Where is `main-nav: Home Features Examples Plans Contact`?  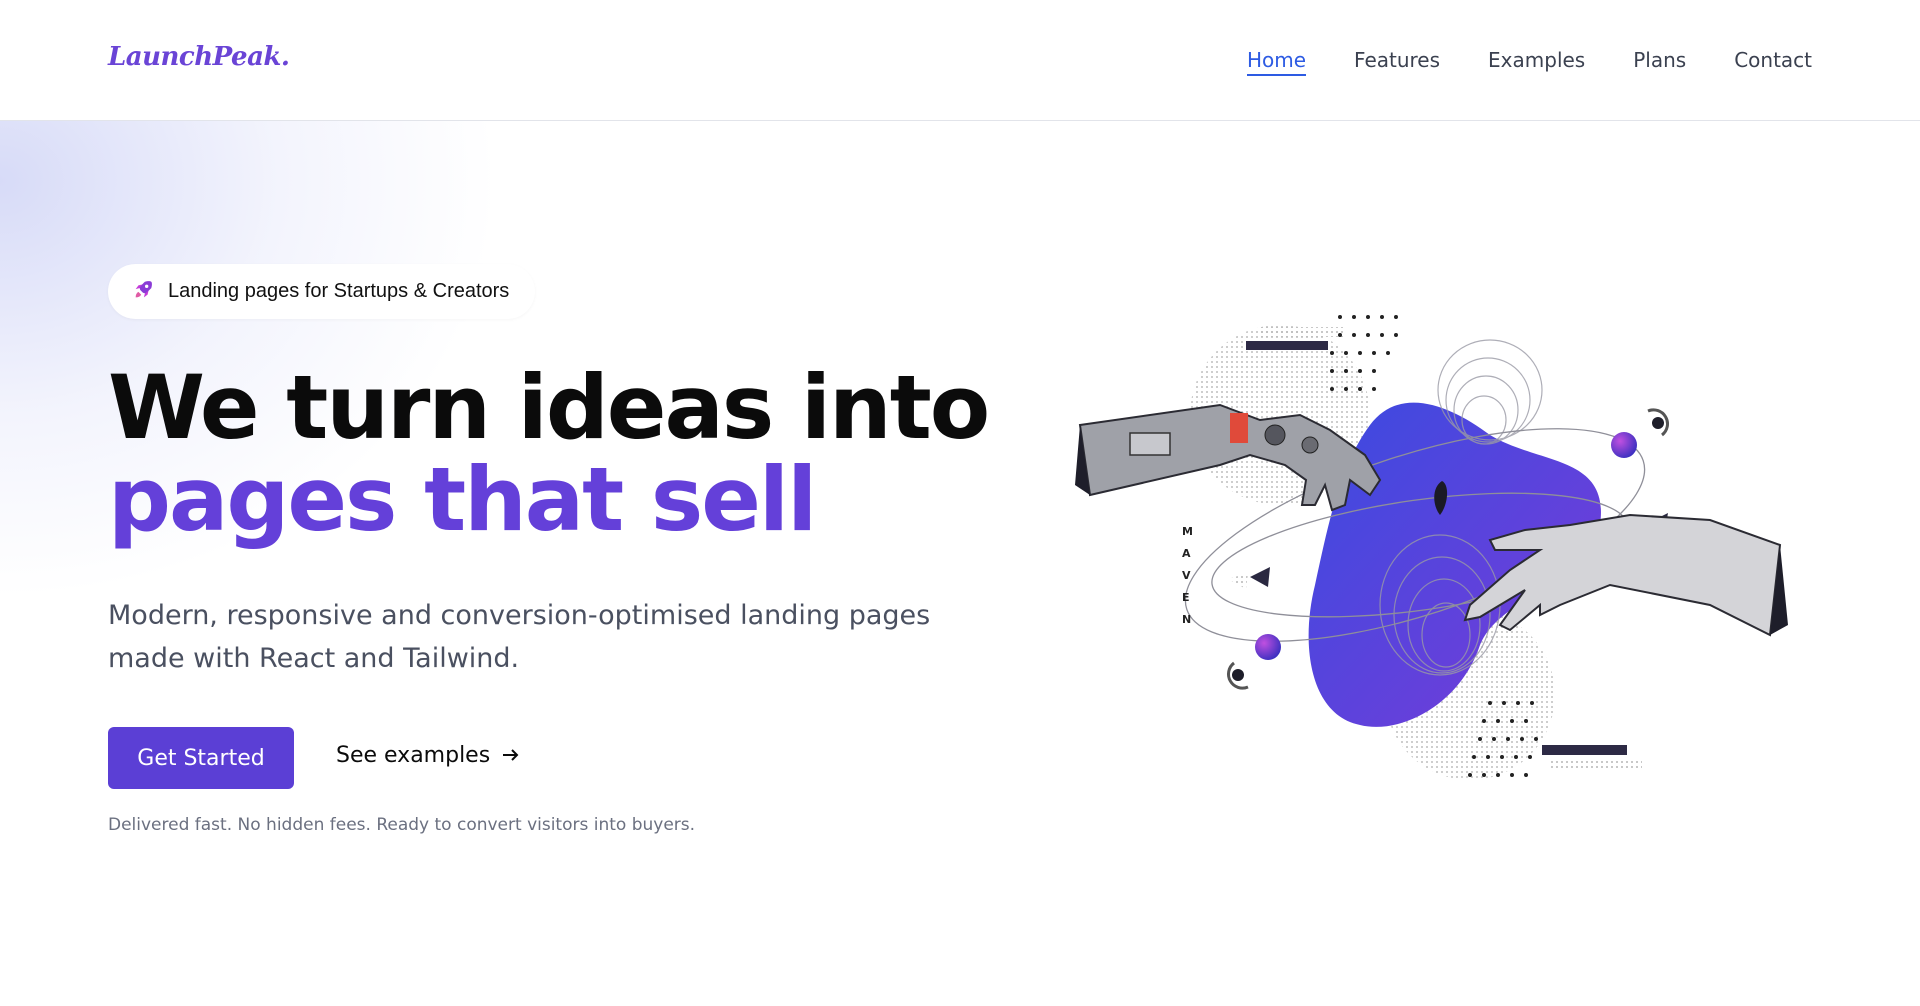
main-nav: Home Features Examples Plans Contact is located at coordinates (1529, 62).